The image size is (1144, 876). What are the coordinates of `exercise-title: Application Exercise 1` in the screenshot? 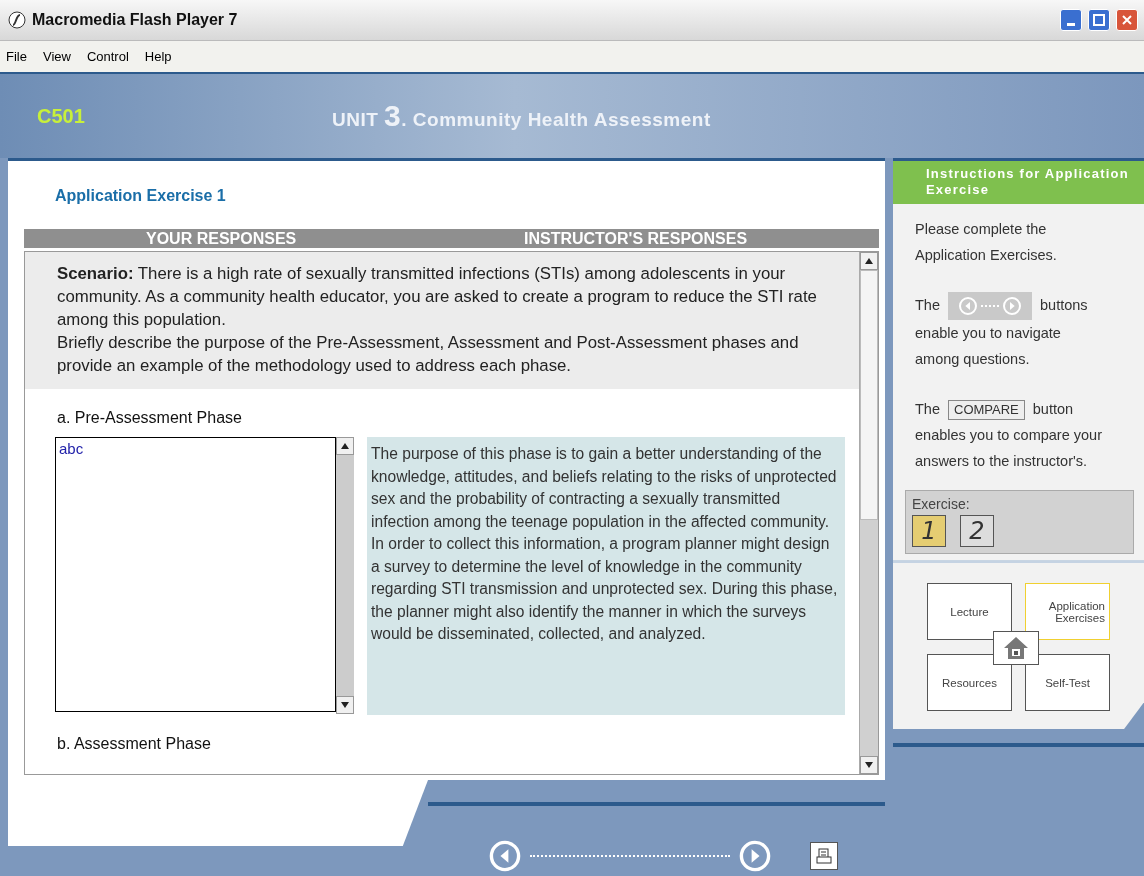 It's located at (141, 196).